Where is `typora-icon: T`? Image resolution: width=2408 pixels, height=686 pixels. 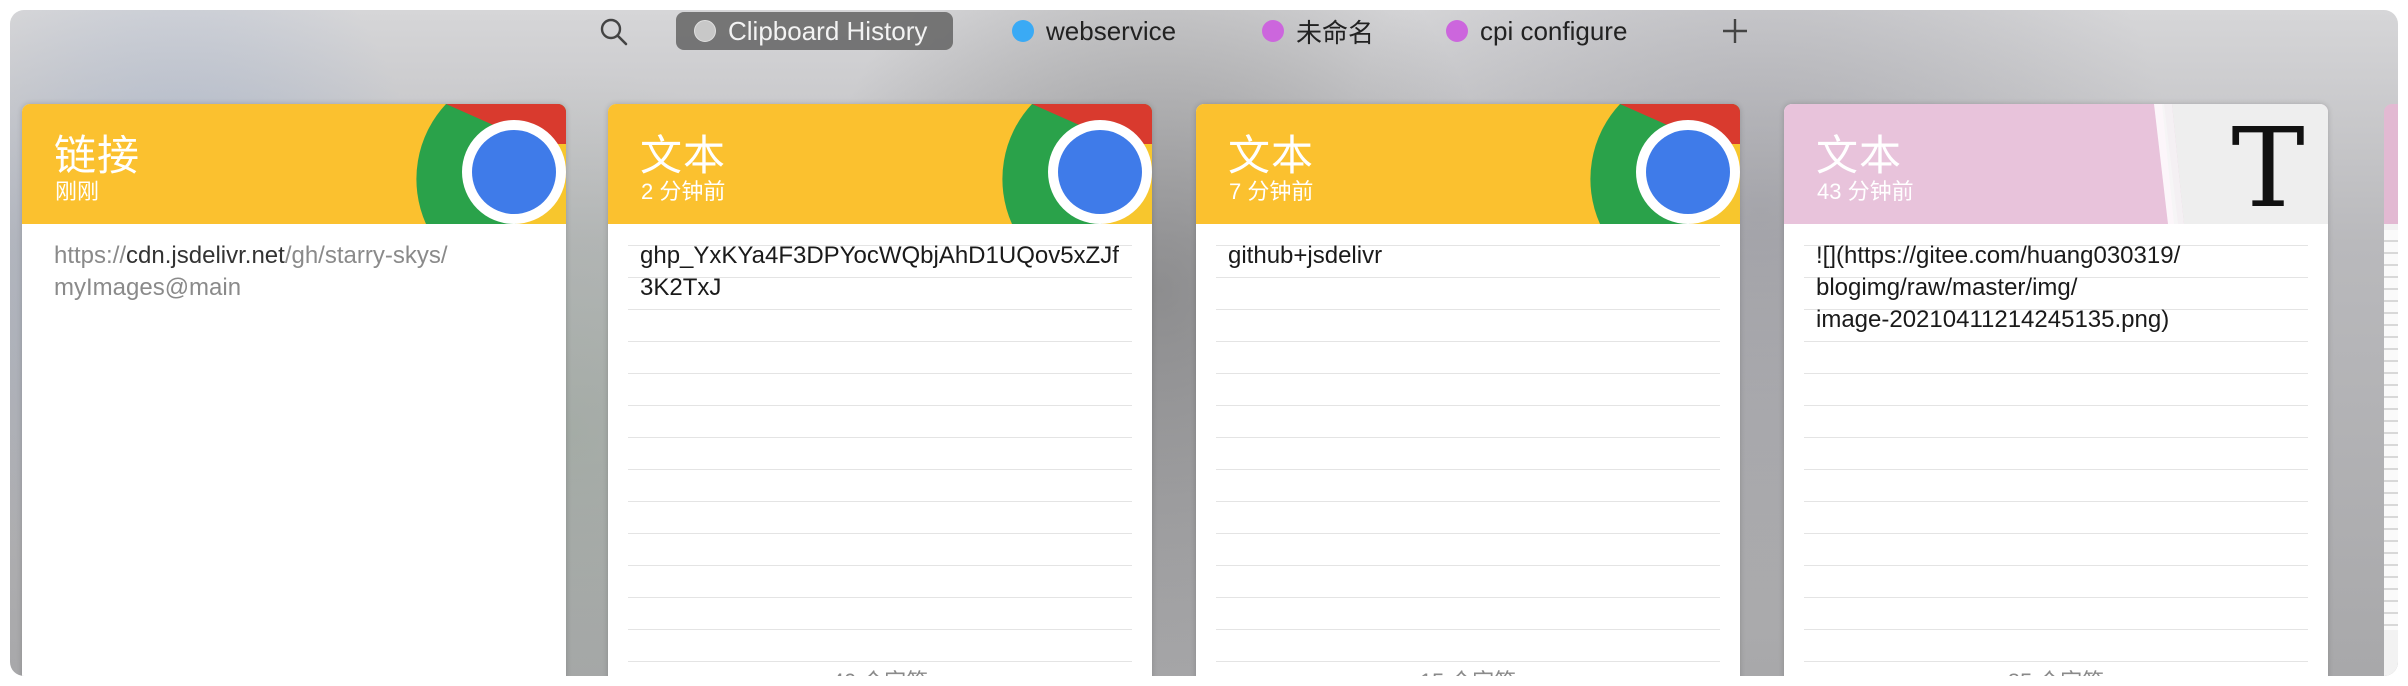 typora-icon: T is located at coordinates (2241, 164).